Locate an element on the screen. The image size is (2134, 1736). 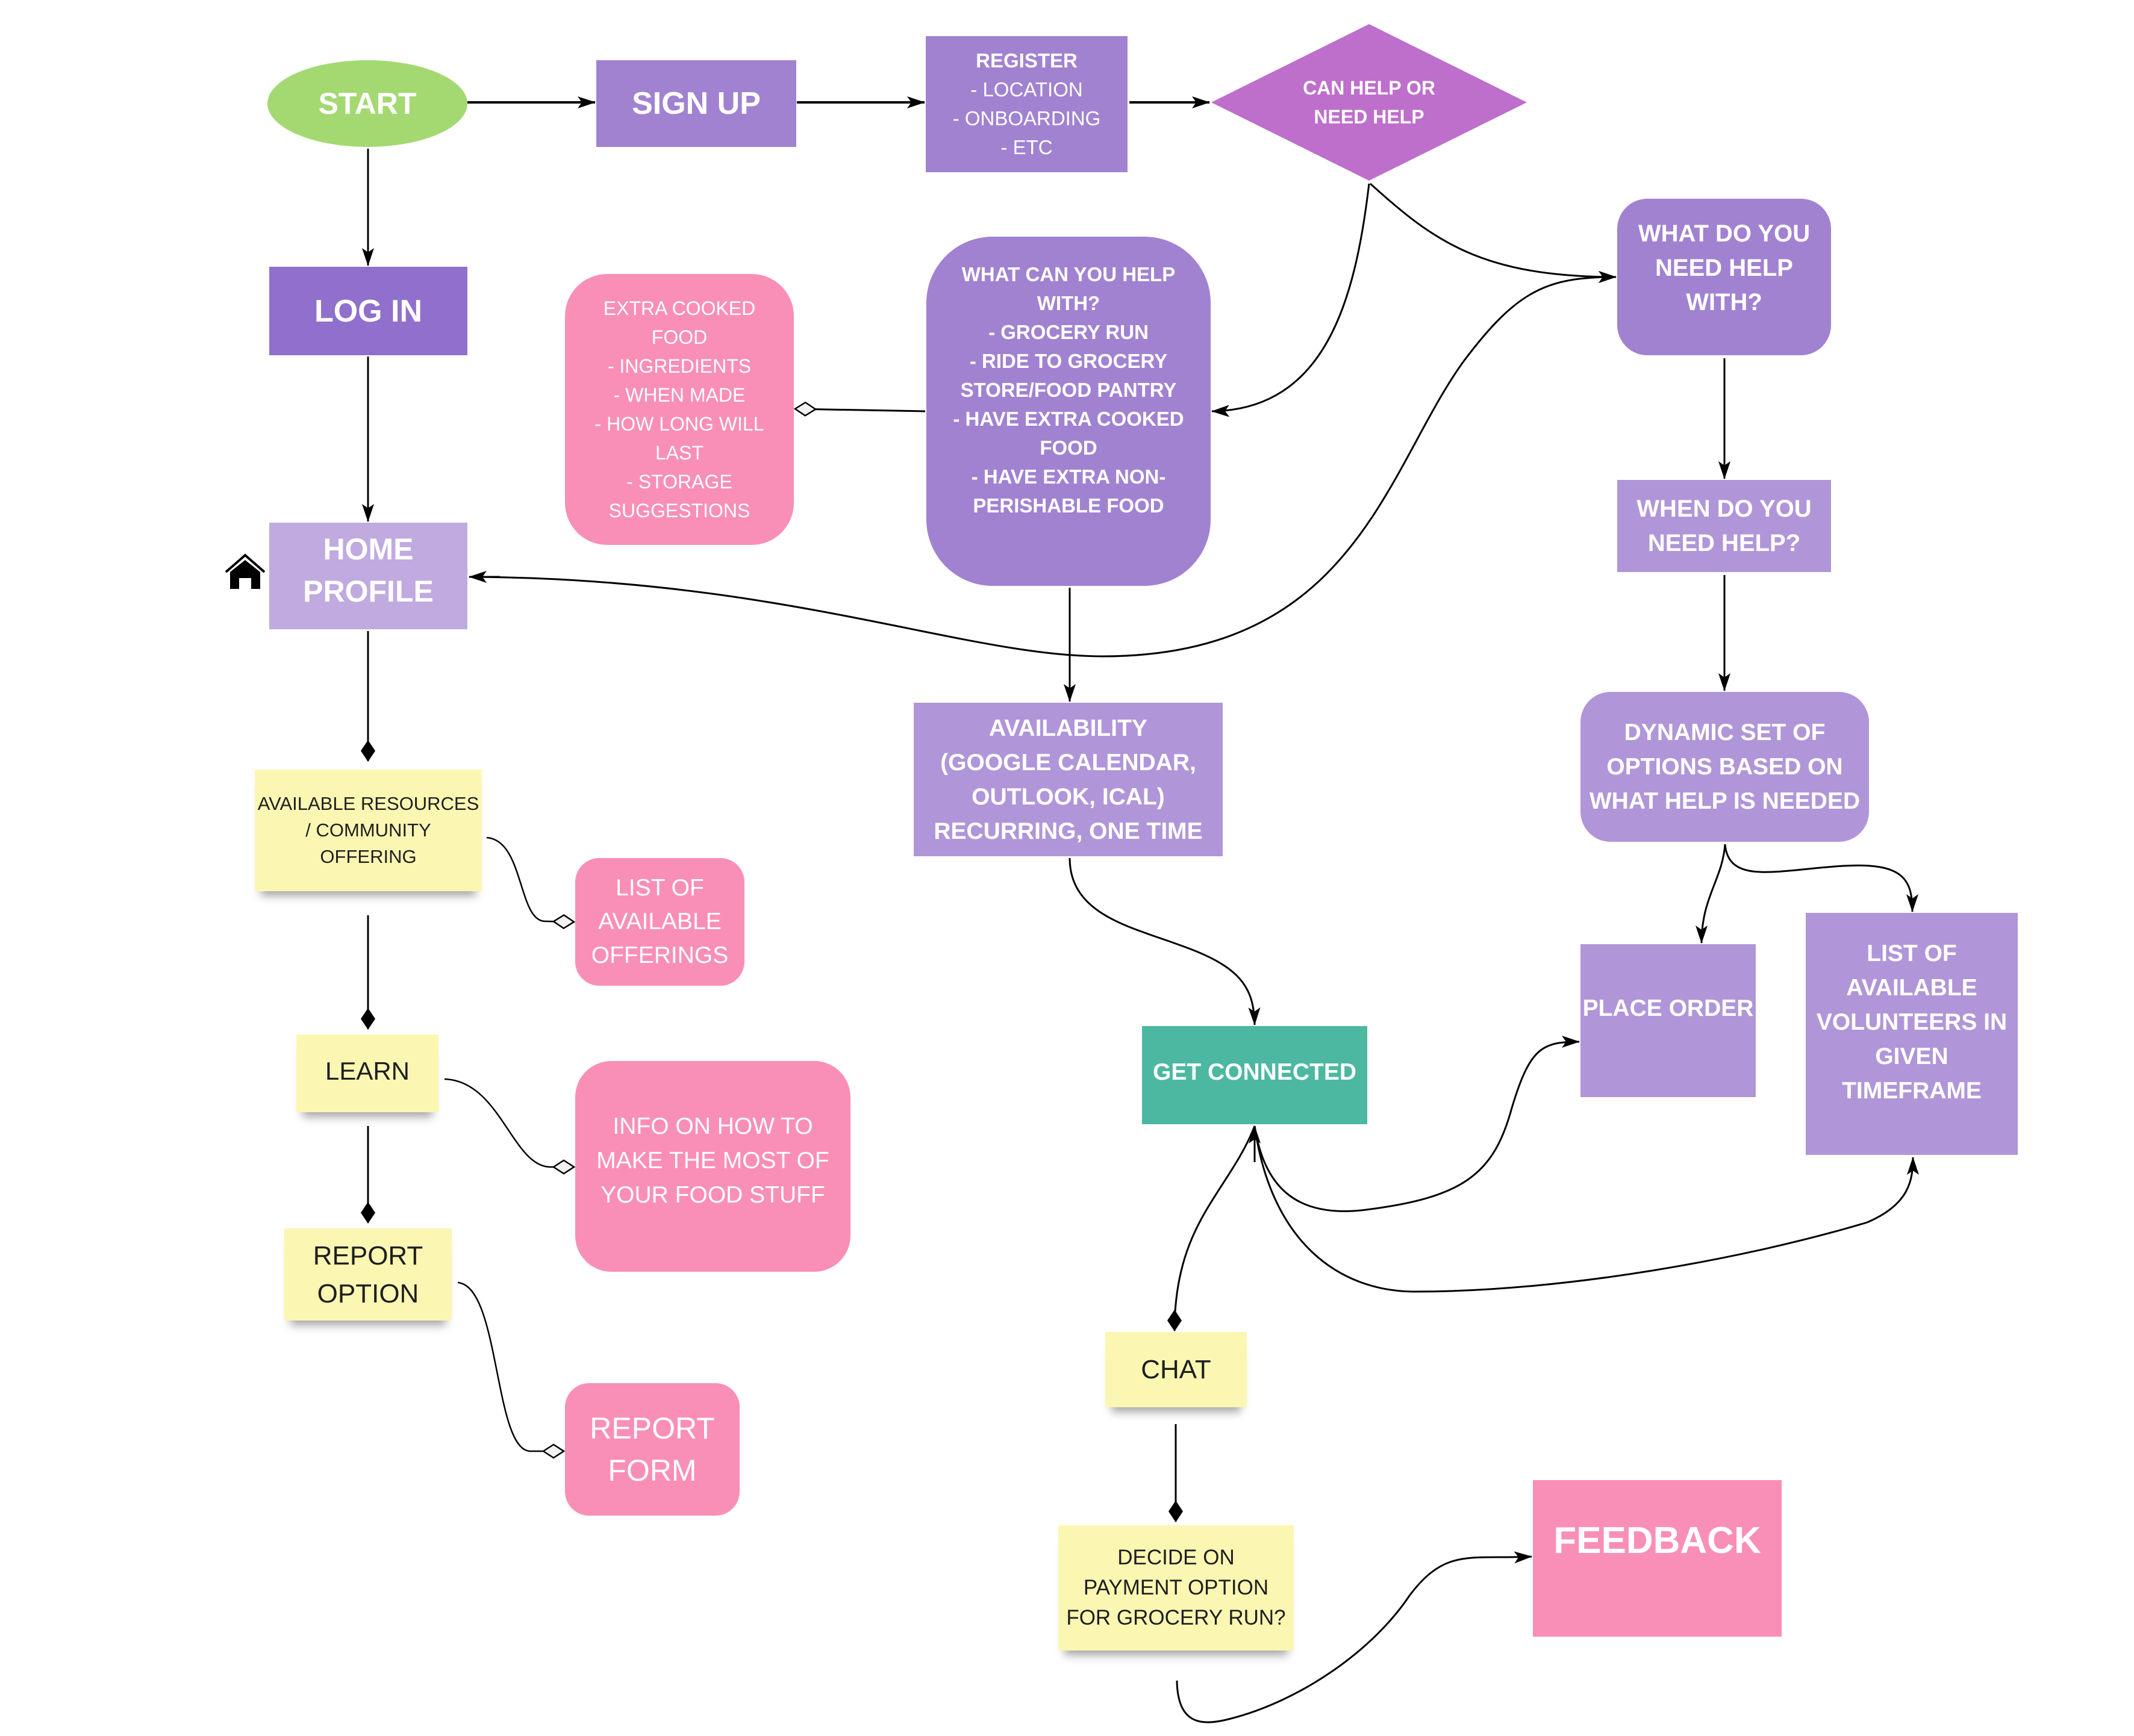
list-of-offerings-label: LIST OF AVAILABLE OFFERINGS is located at coordinates (660, 922).